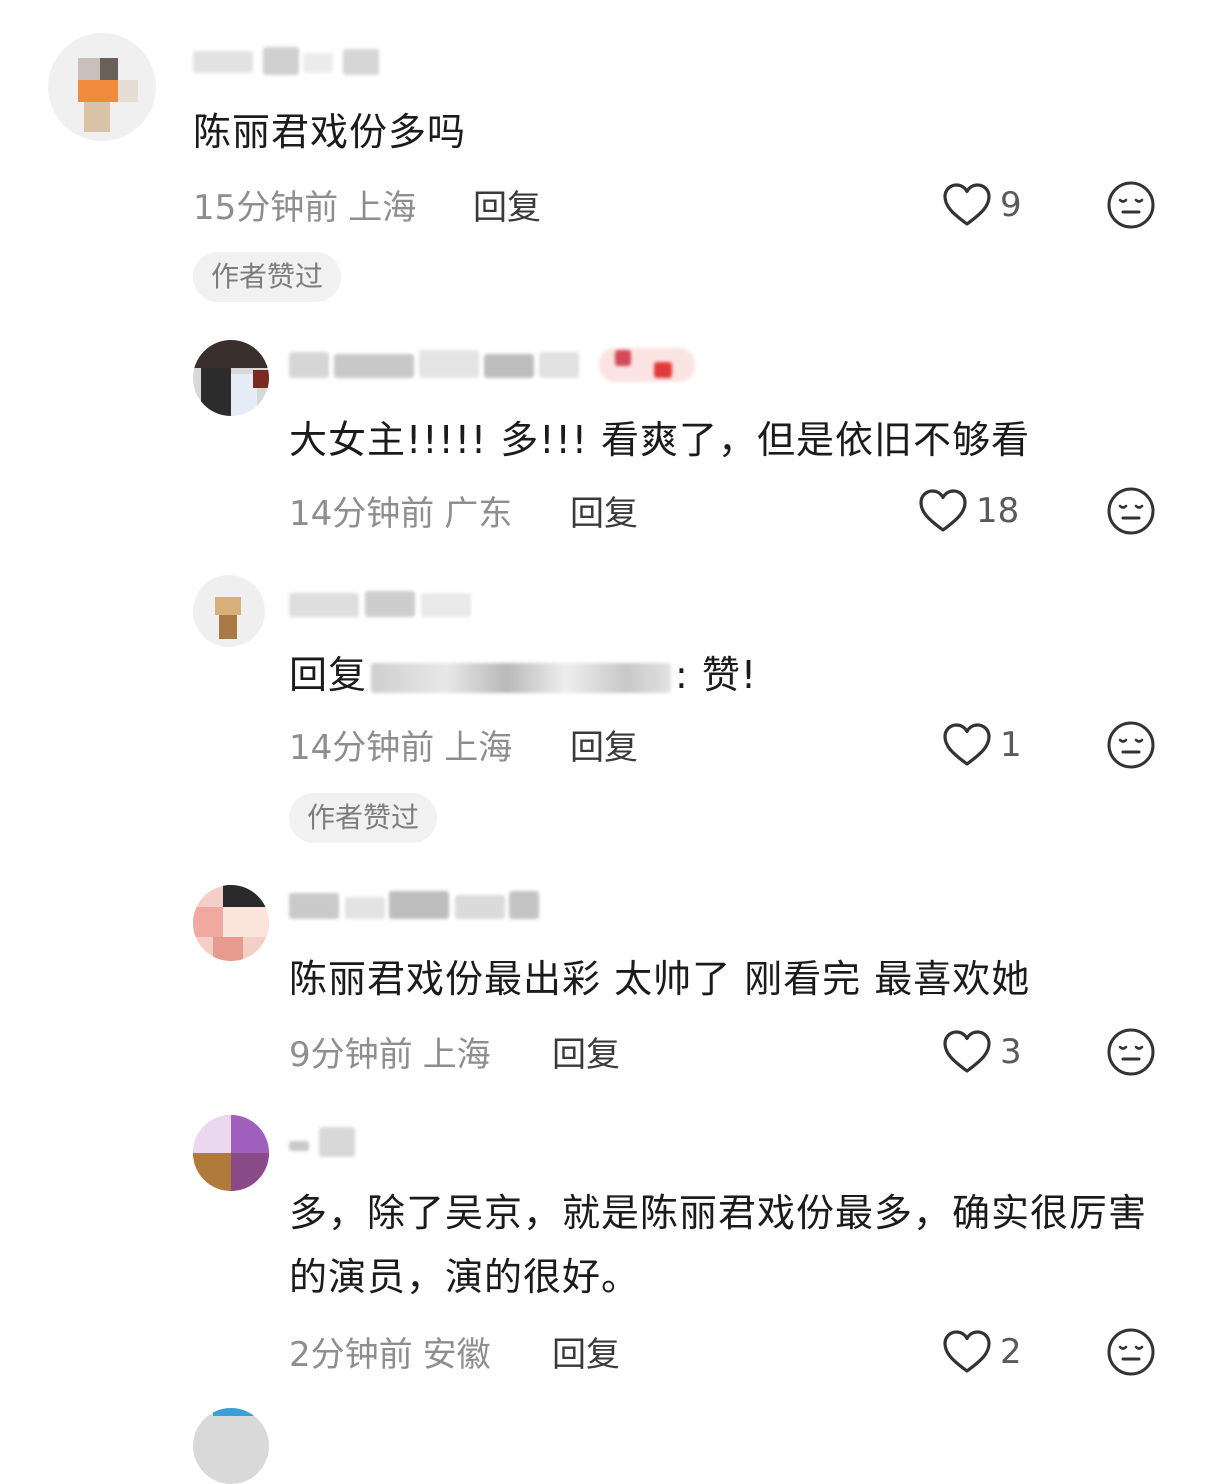 This screenshot has width=1206, height=1484. I want to click on comment-text: 陈丽君戏份多吗, so click(330, 132).